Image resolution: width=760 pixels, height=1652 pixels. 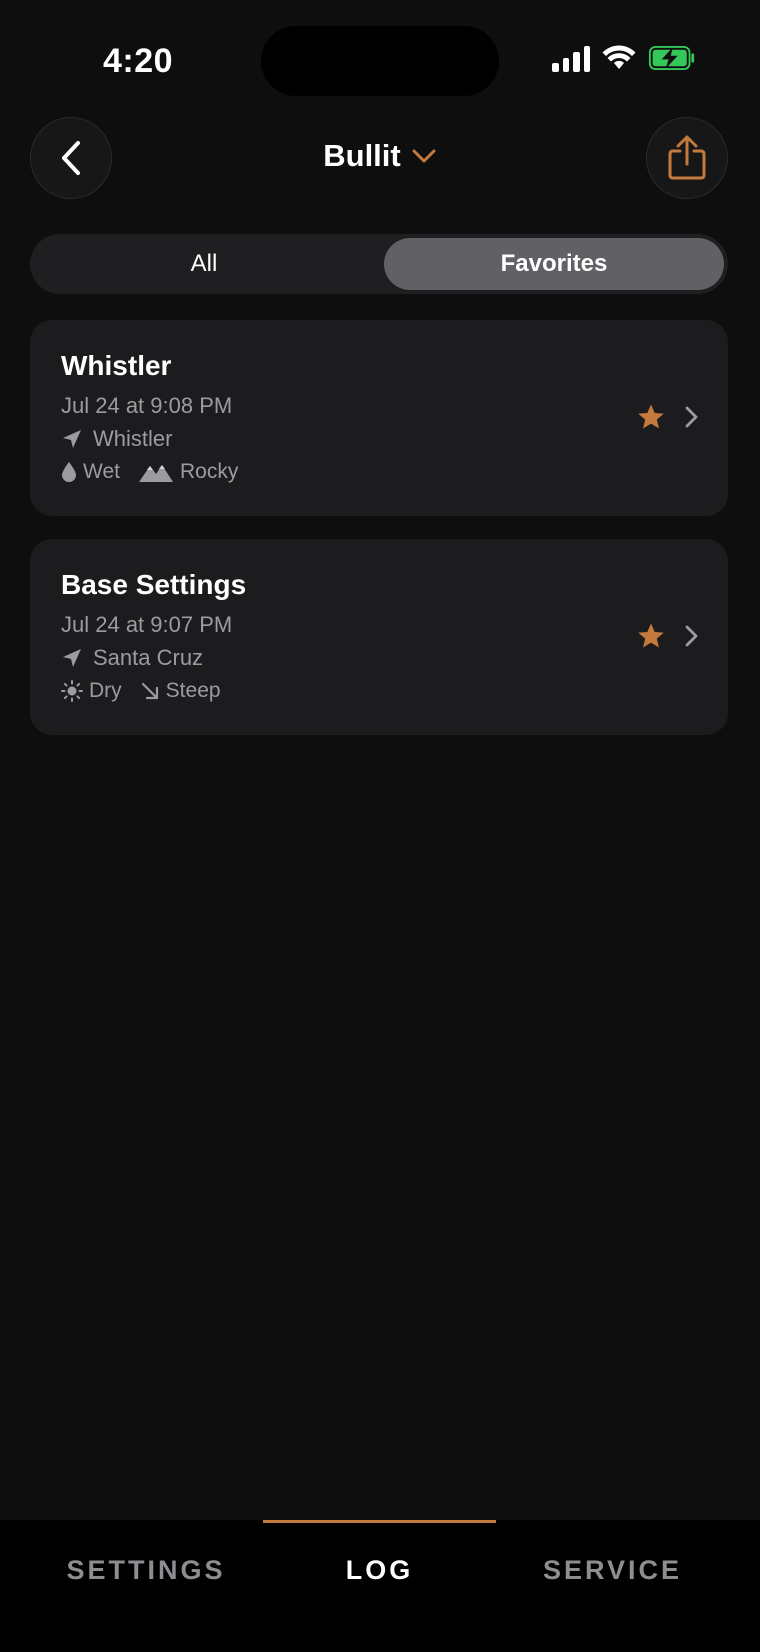 I want to click on tab-service: SERVICE, so click(x=612, y=1570).